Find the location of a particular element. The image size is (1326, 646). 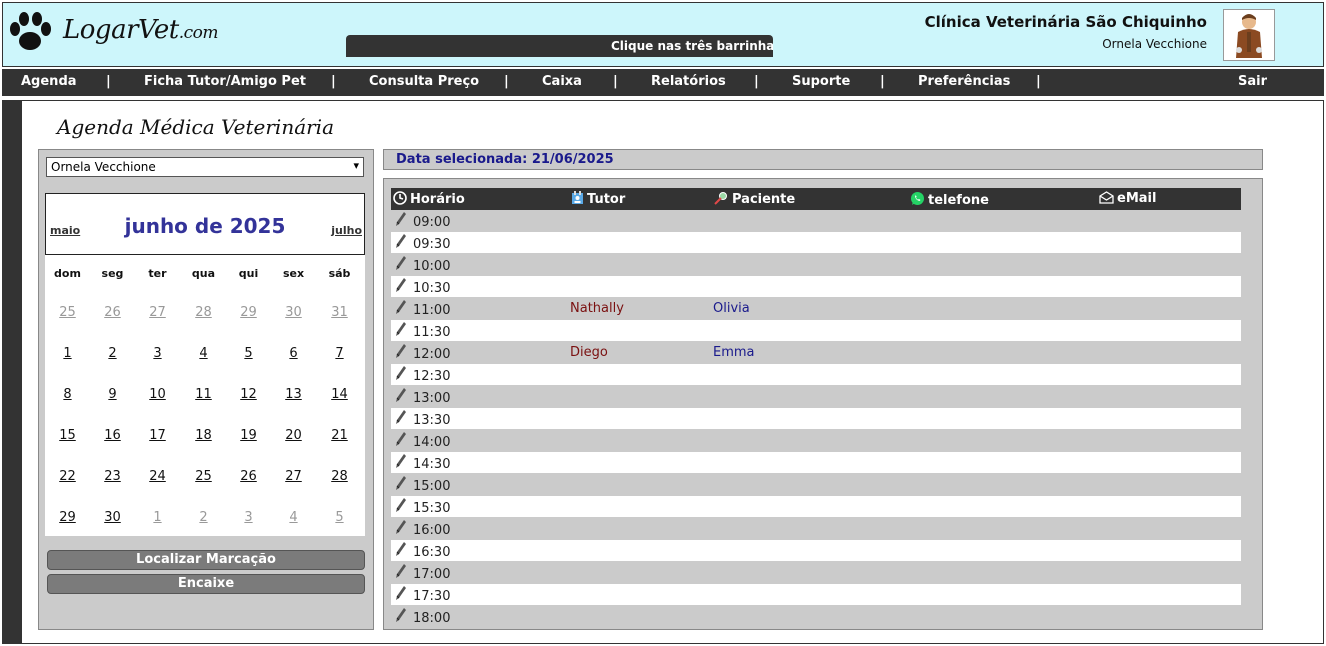

calendar-day: 24 is located at coordinates (157, 476).